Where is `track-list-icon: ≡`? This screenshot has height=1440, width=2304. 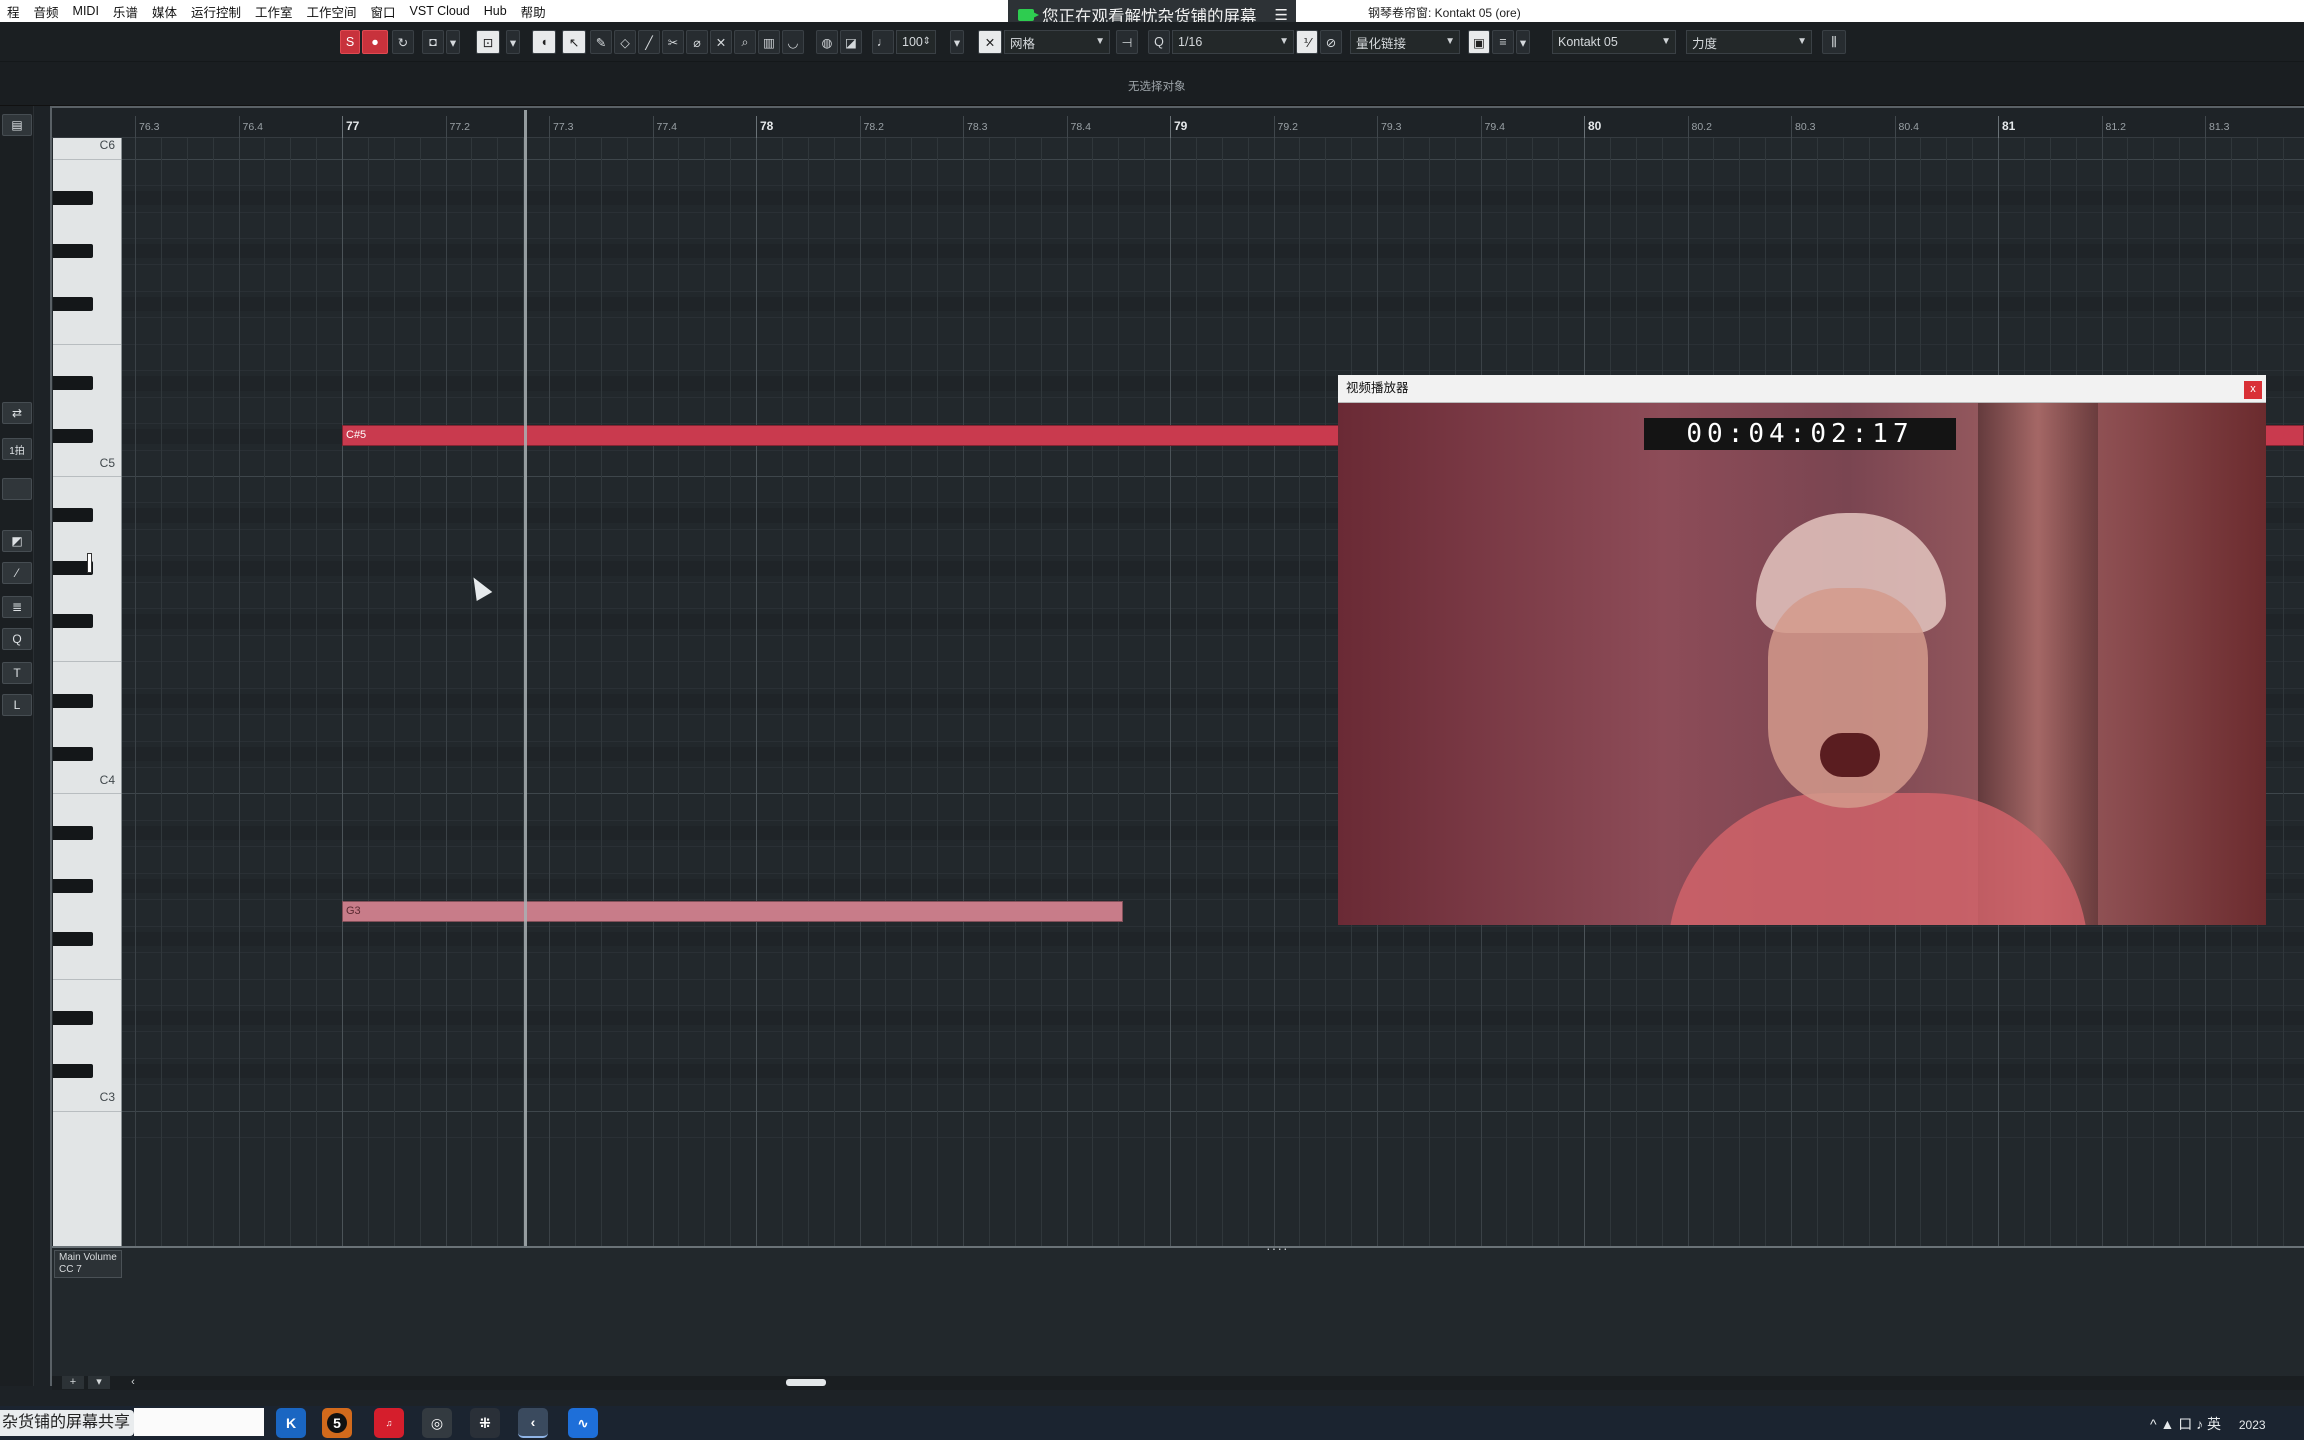 track-list-icon: ≡ is located at coordinates (1503, 42).